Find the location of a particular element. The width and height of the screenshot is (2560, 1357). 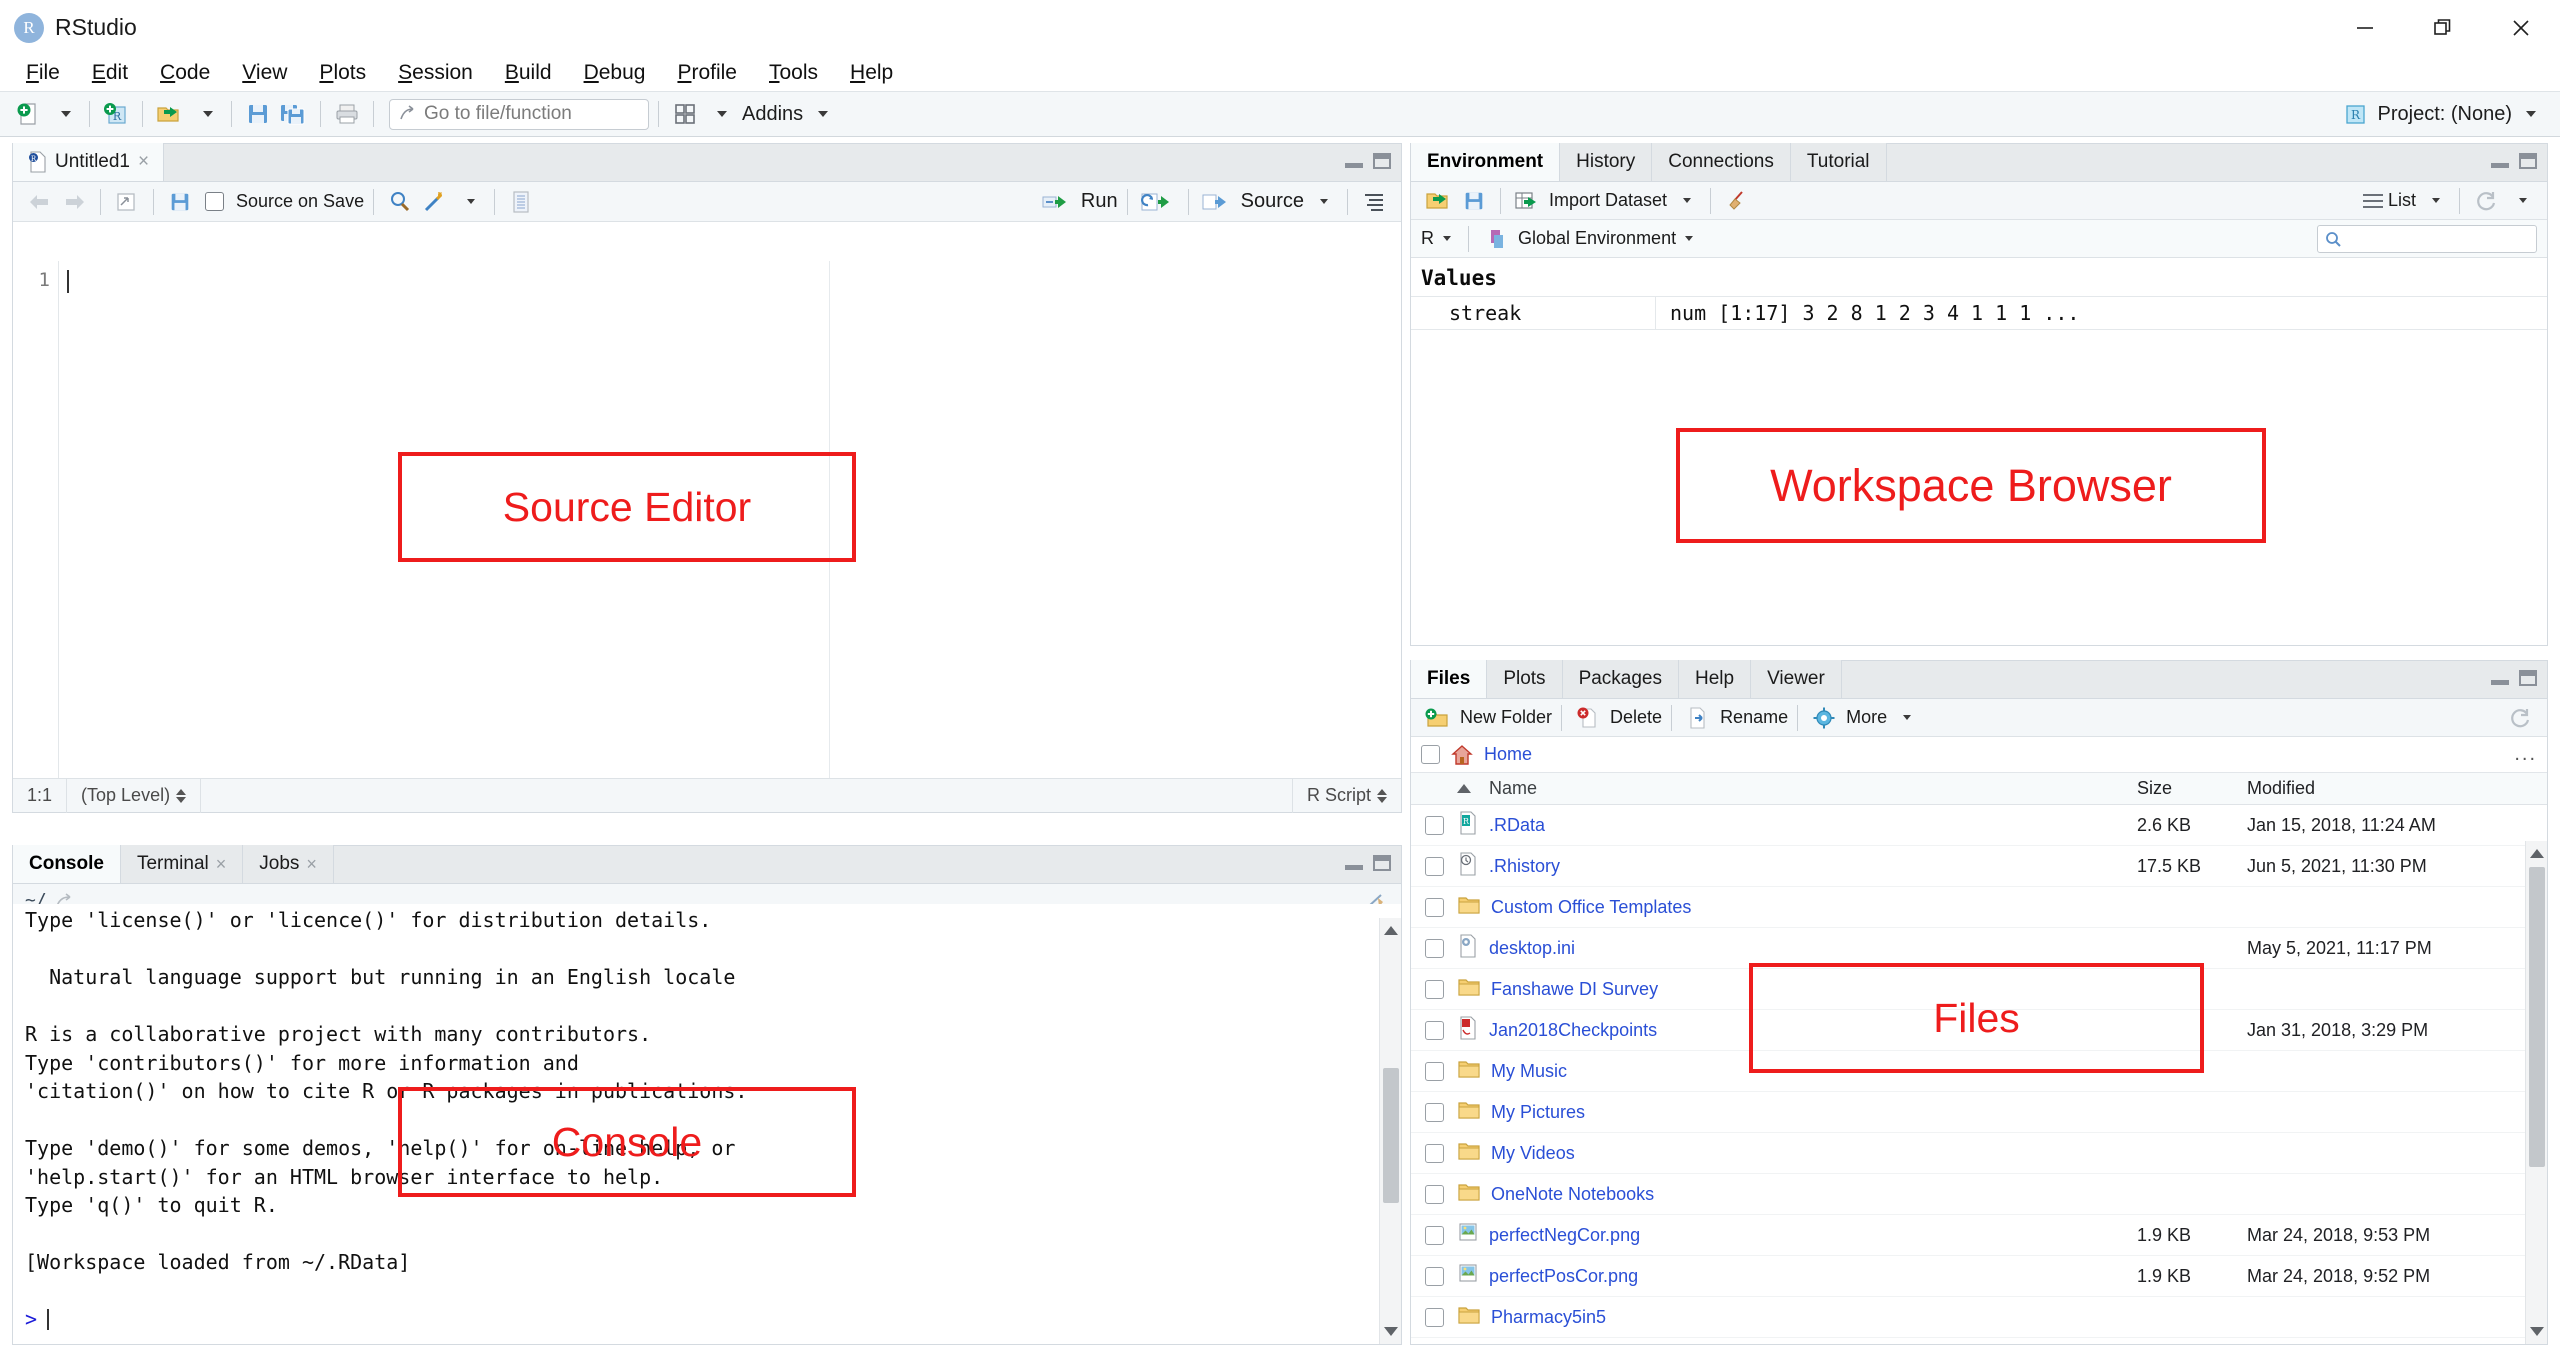

menu-profile: Profile is located at coordinates (707, 73).